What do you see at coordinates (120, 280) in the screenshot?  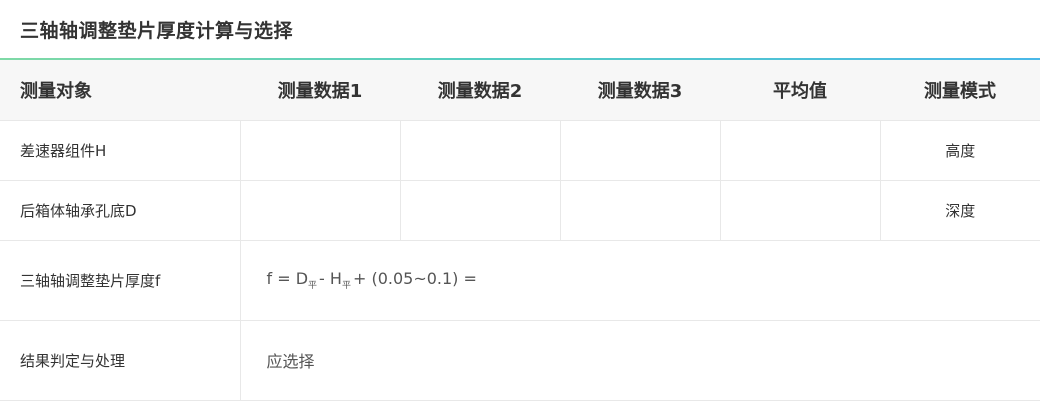 I see `row-label-shim-thickness: 三轴轴调整垫片厚度f` at bounding box center [120, 280].